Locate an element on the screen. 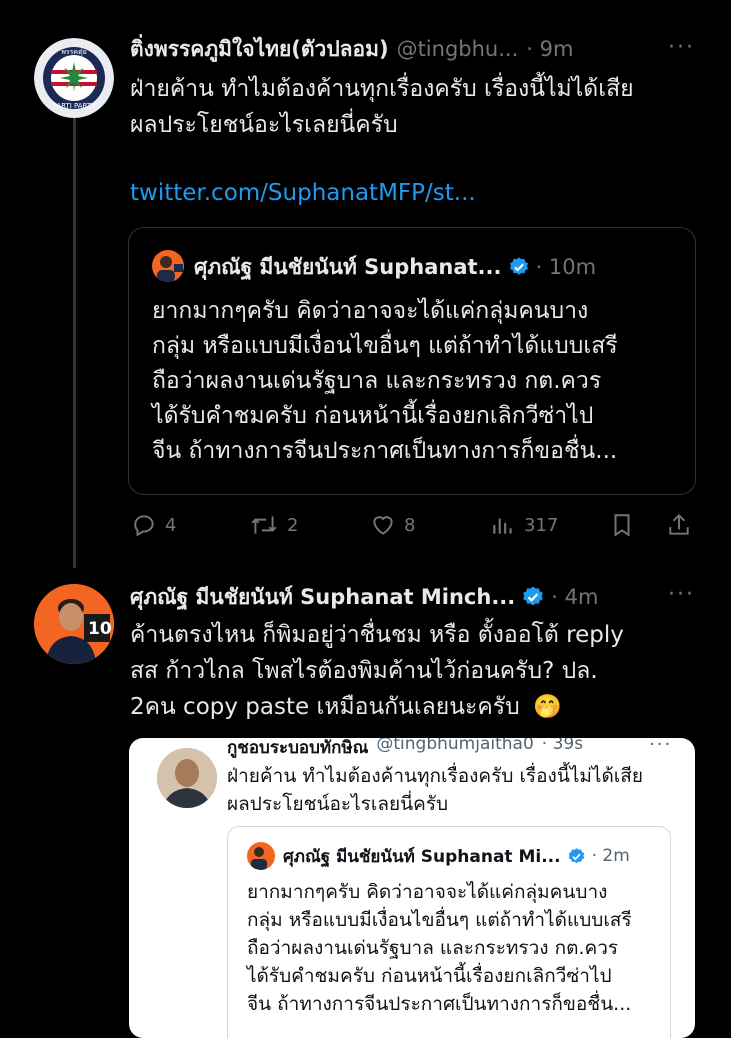 This screenshot has height=1038, width=731. thread-connector-line is located at coordinates (74, 343).